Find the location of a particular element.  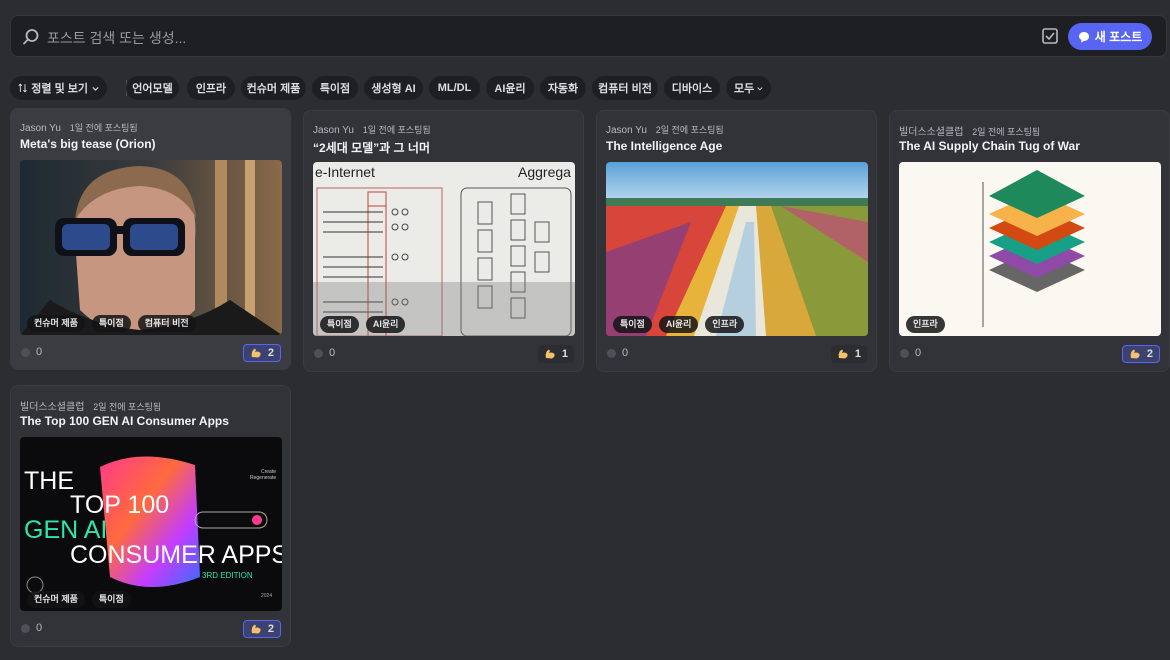

tag-filter-ai-ethics: AI윤리 is located at coordinates (510, 88).